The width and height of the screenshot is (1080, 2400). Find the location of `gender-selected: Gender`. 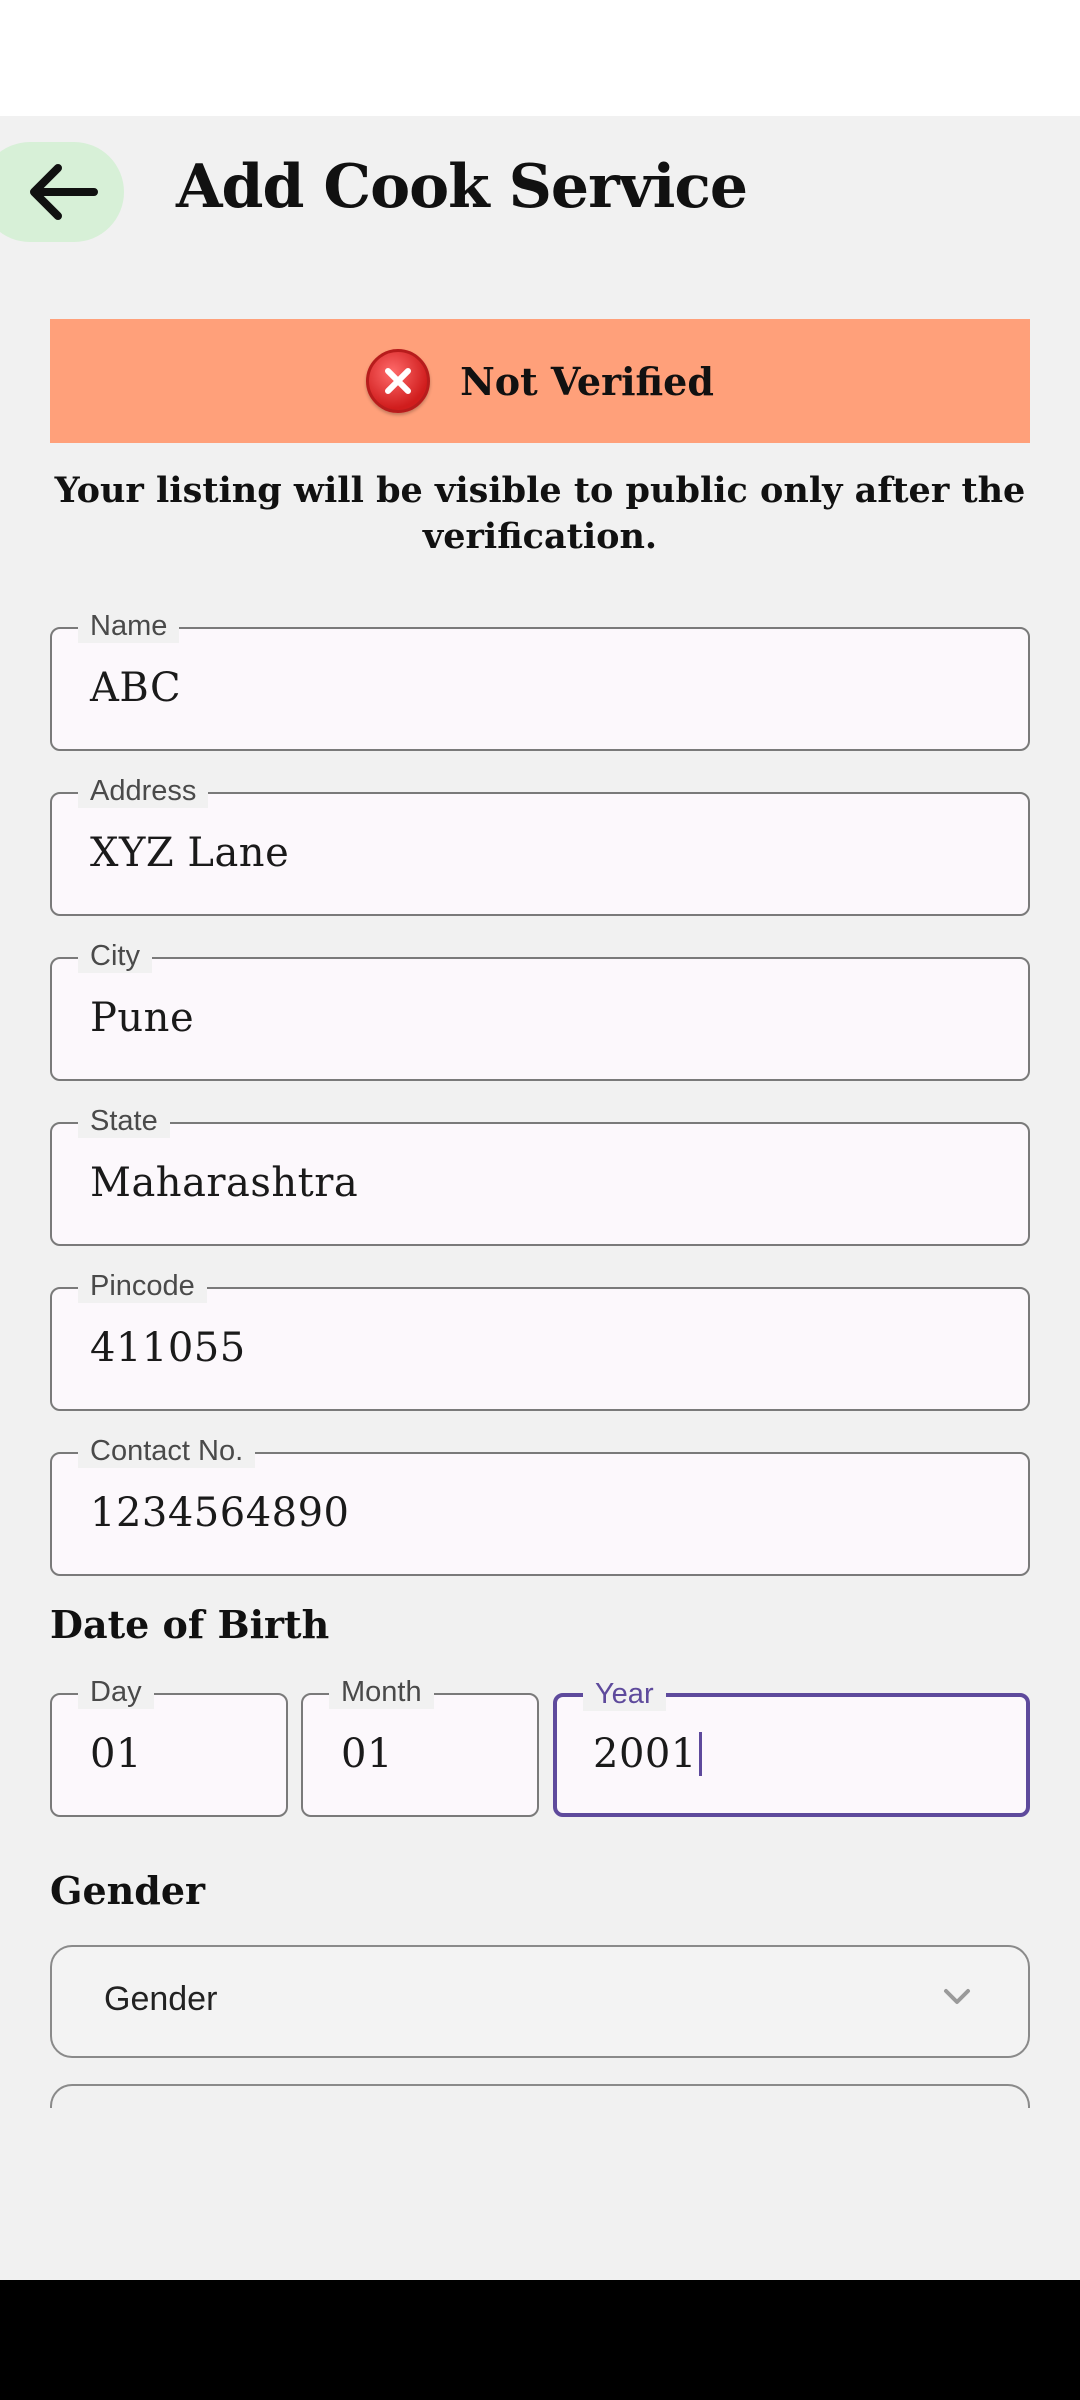

gender-selected: Gender is located at coordinates (161, 1999).